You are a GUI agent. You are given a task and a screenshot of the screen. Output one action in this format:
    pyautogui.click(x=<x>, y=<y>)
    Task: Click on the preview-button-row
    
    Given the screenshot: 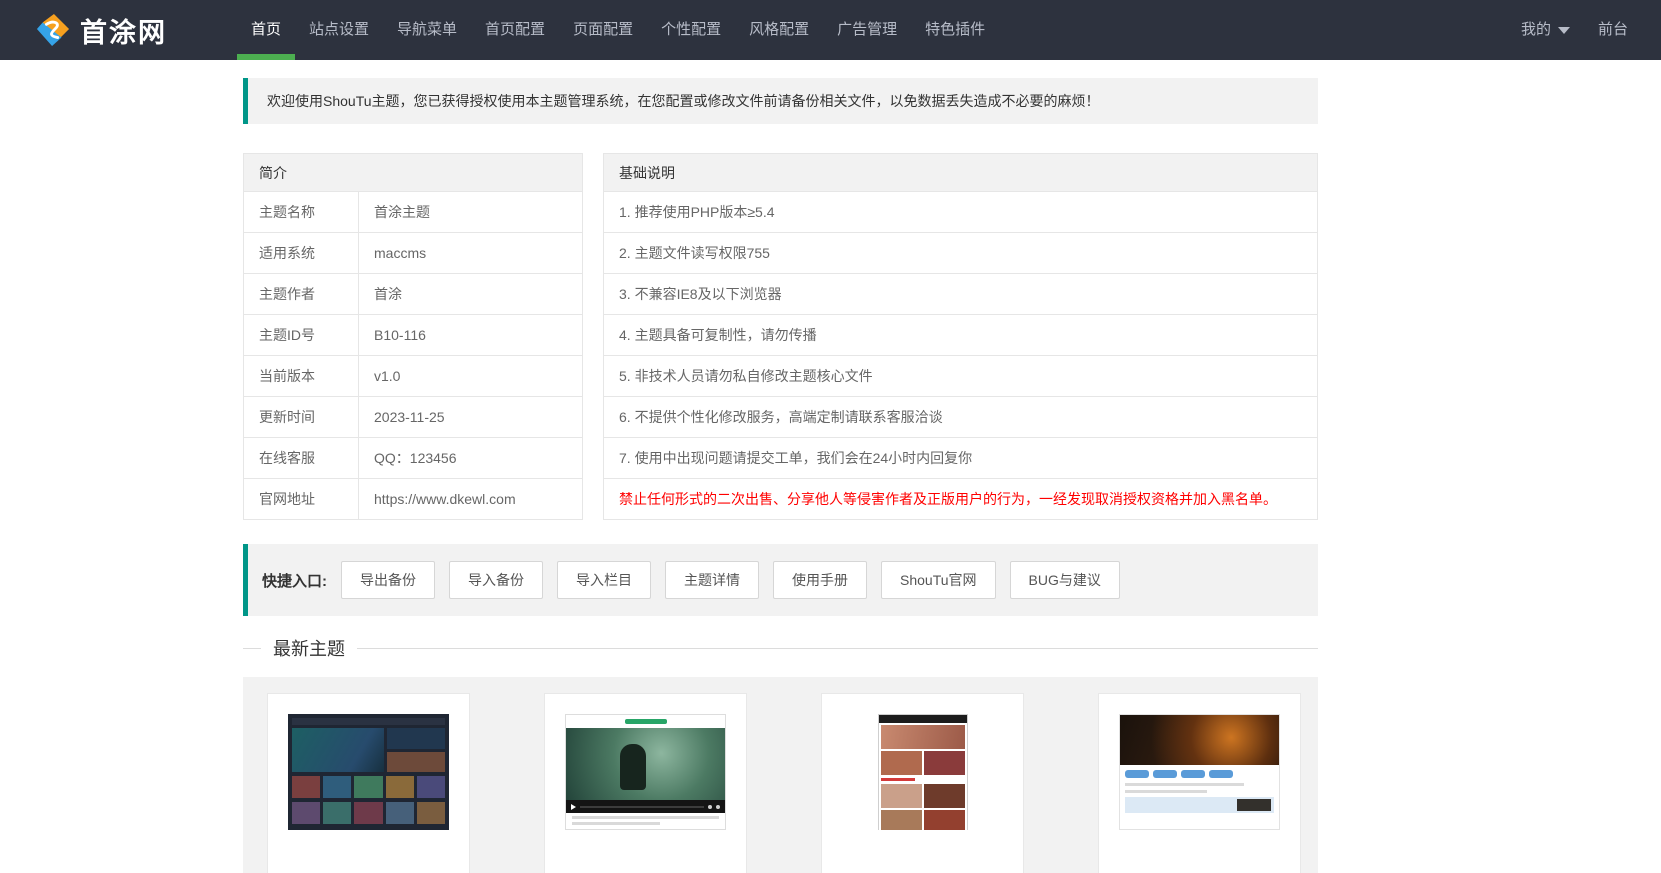 What is the action you would take?
    pyautogui.click(x=1199, y=774)
    